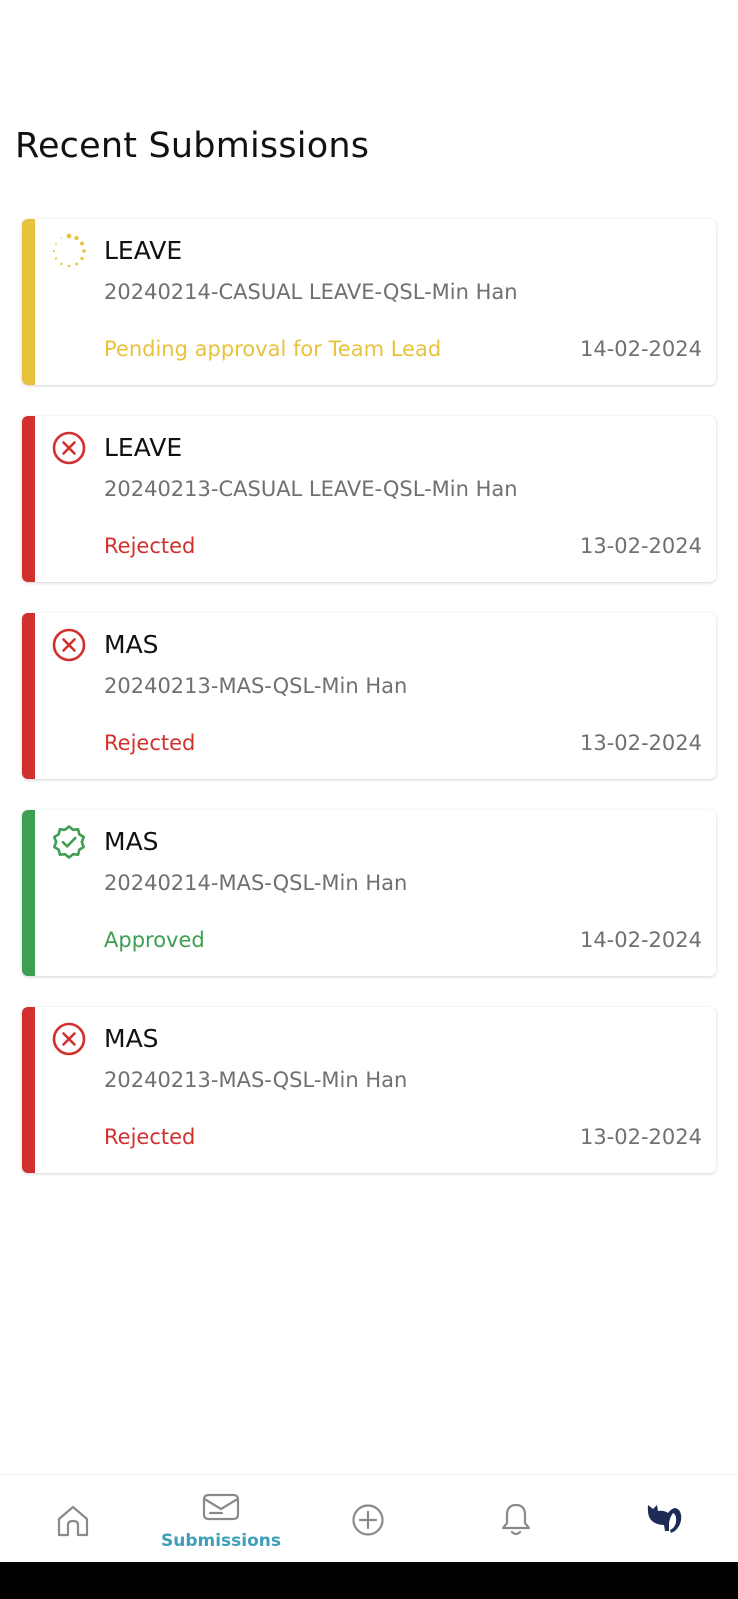 This screenshot has width=738, height=1599. Describe the element at coordinates (369, 1580) in the screenshot. I see `system-navigation-bar` at that location.